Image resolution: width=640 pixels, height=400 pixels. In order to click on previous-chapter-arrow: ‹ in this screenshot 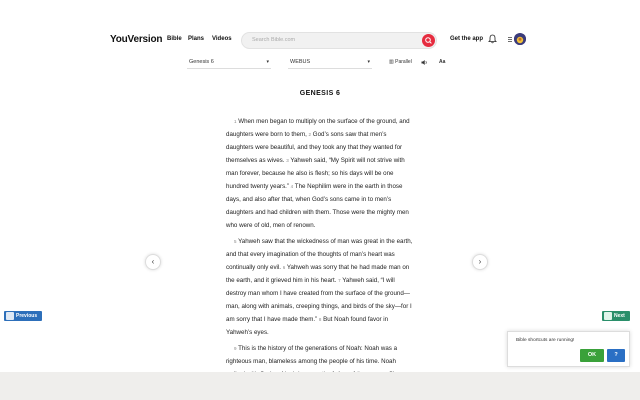, I will do `click(153, 262)`.